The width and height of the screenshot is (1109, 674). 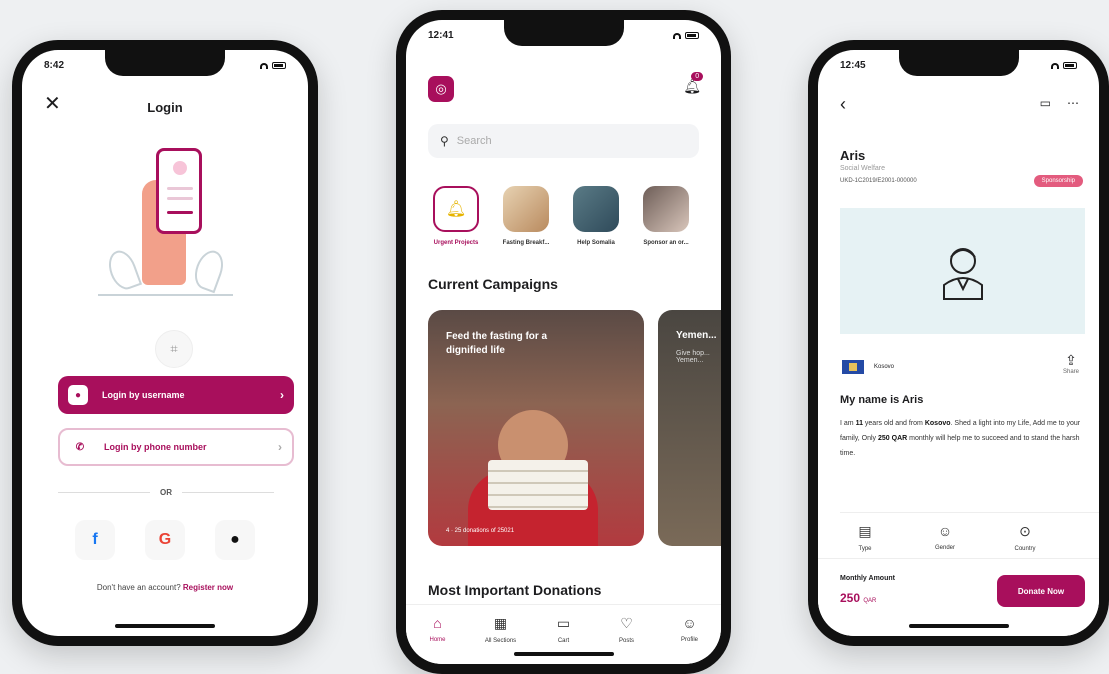 What do you see at coordinates (1025, 537) in the screenshot?
I see `info-country: ⊙ Country` at bounding box center [1025, 537].